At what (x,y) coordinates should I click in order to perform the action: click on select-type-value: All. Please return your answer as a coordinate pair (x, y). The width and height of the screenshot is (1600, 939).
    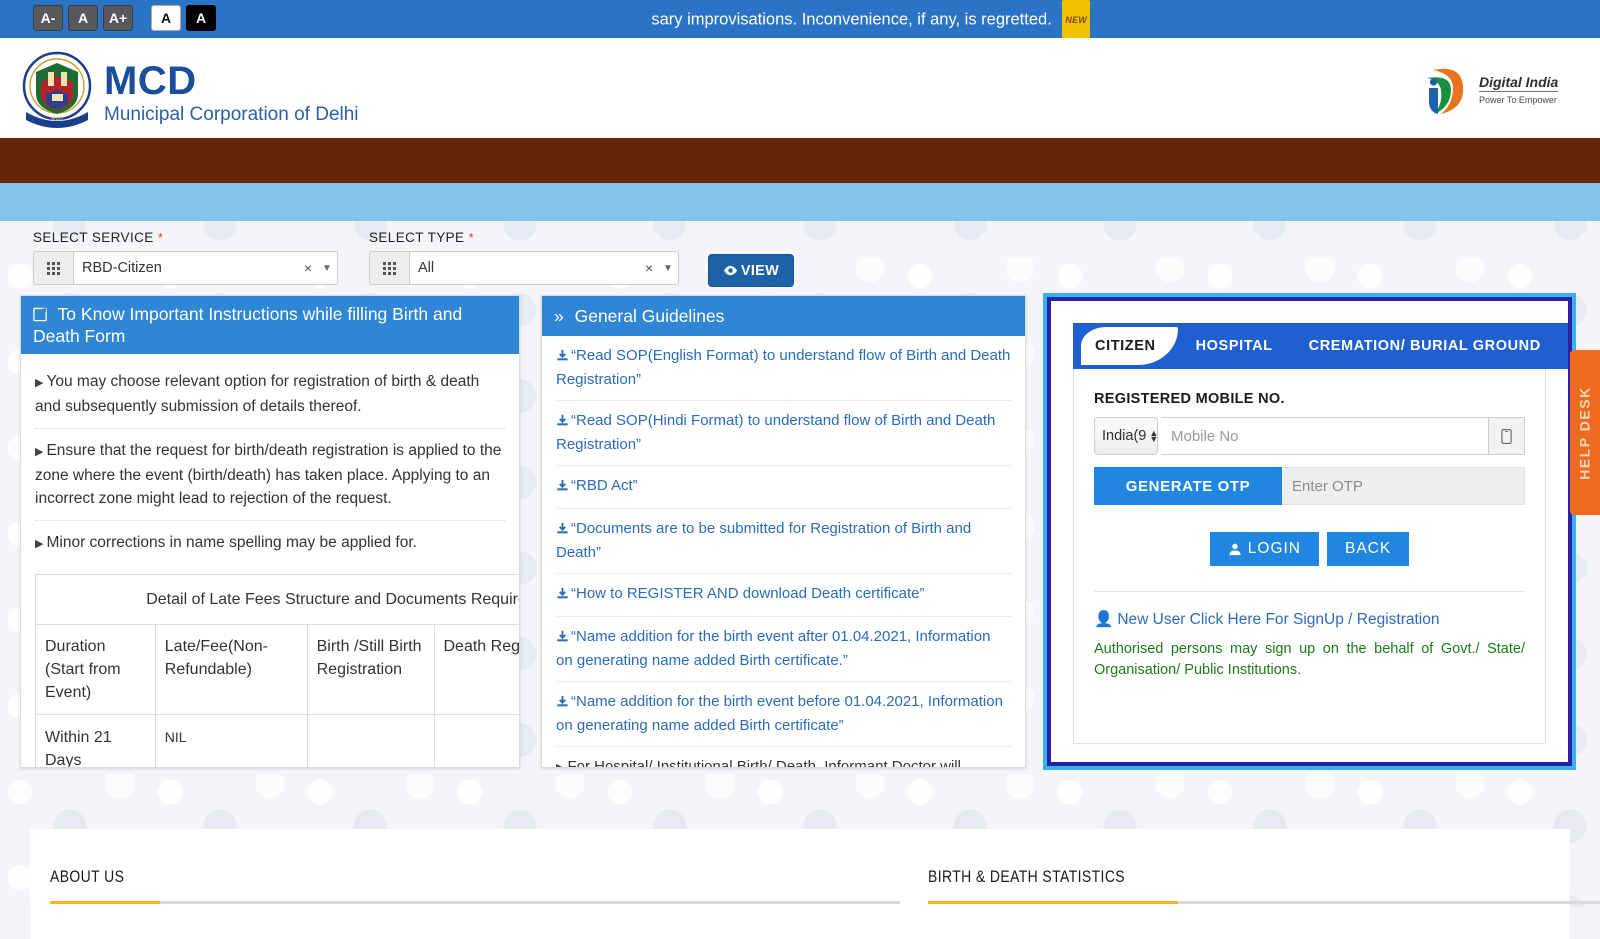
    Looking at the image, I should click on (426, 268).